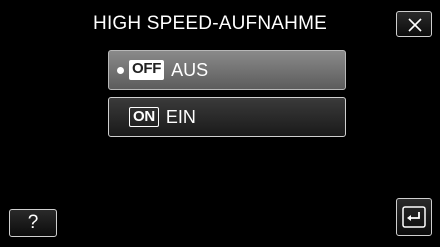 The height and width of the screenshot is (247, 440). Describe the element at coordinates (147, 70) in the screenshot. I see `off-badge-icon: OFF` at that location.